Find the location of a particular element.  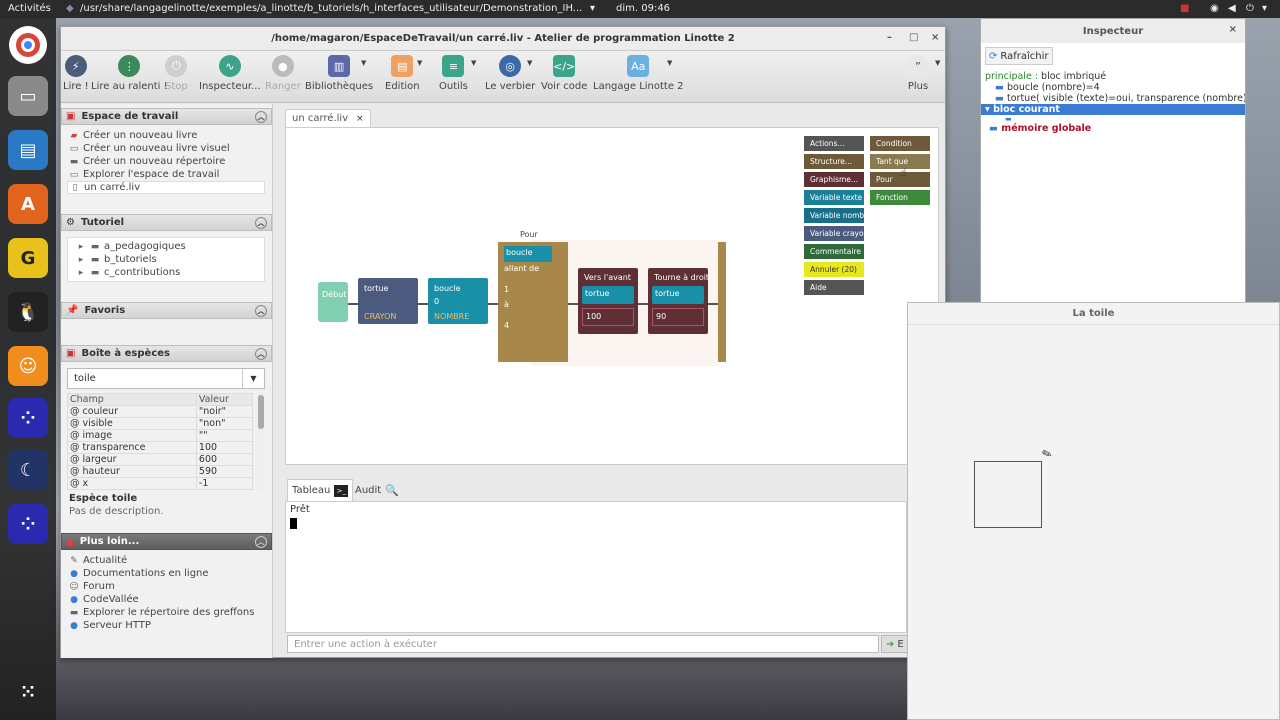

table-row: @ transparence 100 is located at coordinates (160, 447).